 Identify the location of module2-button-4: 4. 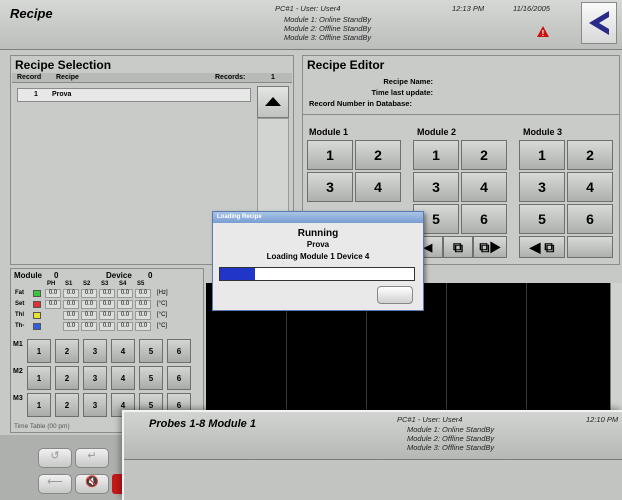
(484, 187).